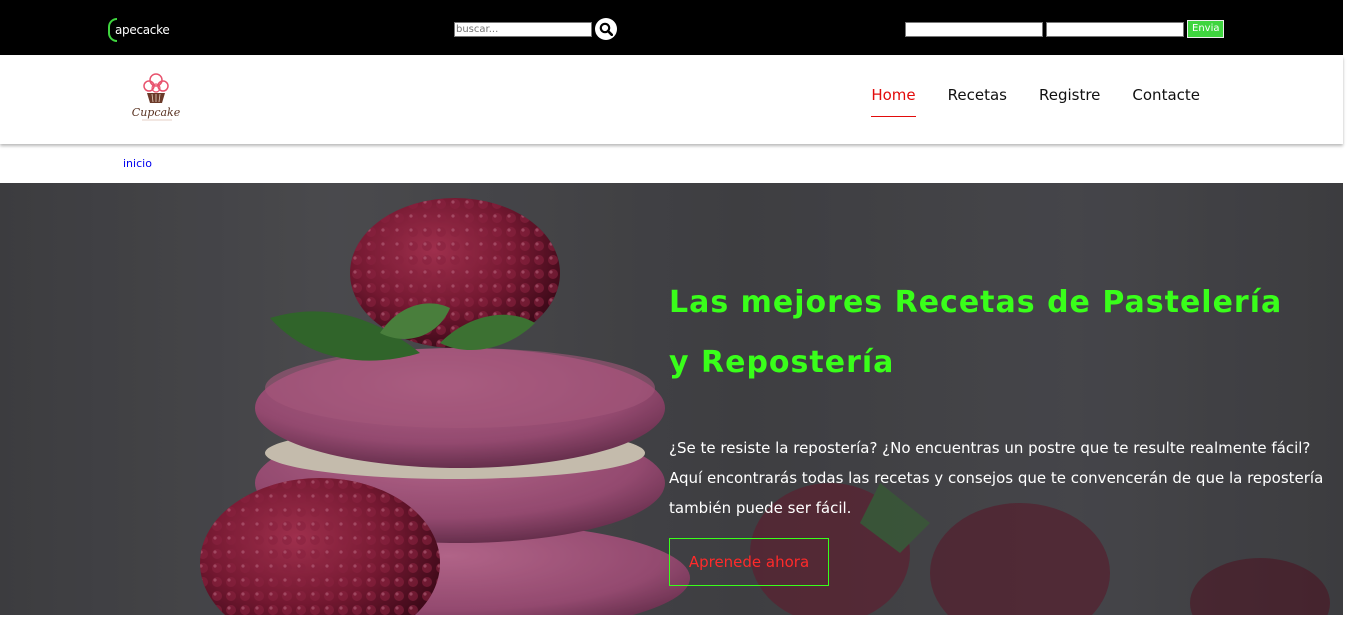 The height and width of the screenshot is (622, 1348). Describe the element at coordinates (142, 30) in the screenshot. I see `brand-text: apecacke` at that location.